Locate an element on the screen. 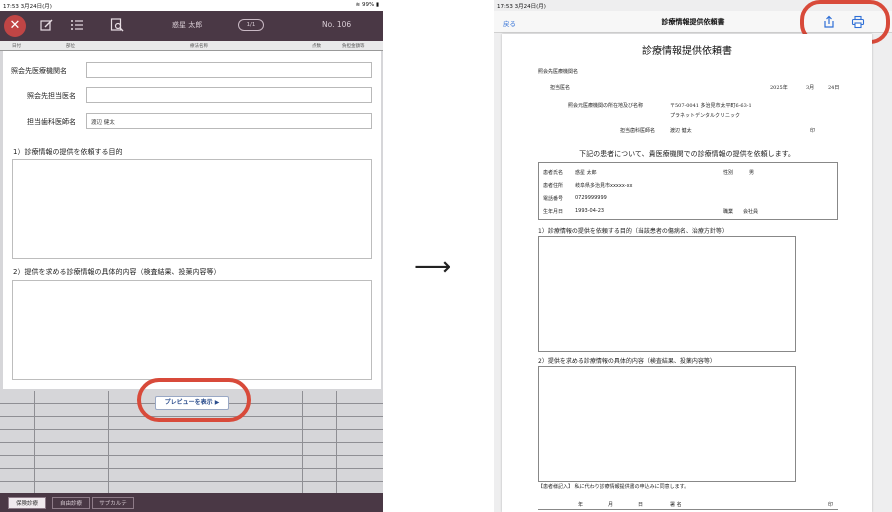  sign-label: 署 名 is located at coordinates (676, 505).